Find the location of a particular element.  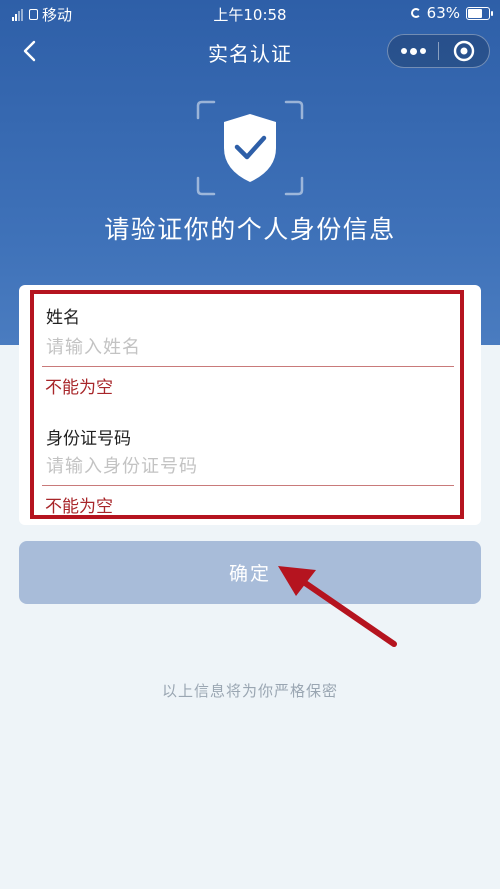

id-number-label: 身份证号码 is located at coordinates (88, 439).